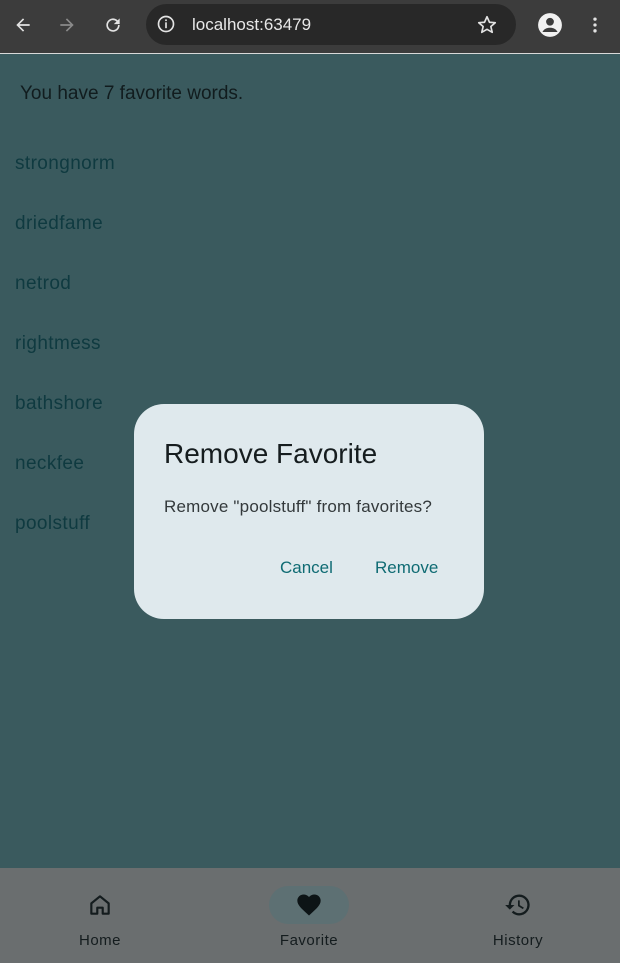  What do you see at coordinates (518, 940) in the screenshot?
I see `nav-label-history: History` at bounding box center [518, 940].